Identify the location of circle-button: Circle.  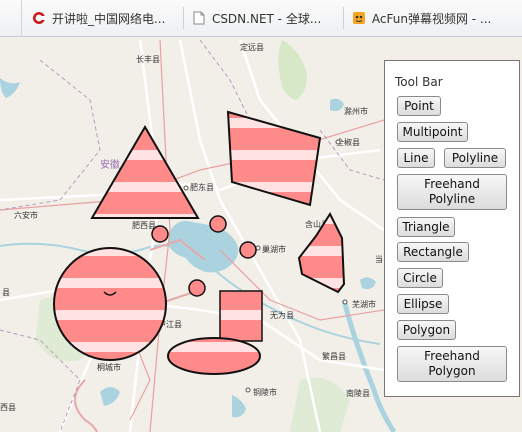
(420, 278).